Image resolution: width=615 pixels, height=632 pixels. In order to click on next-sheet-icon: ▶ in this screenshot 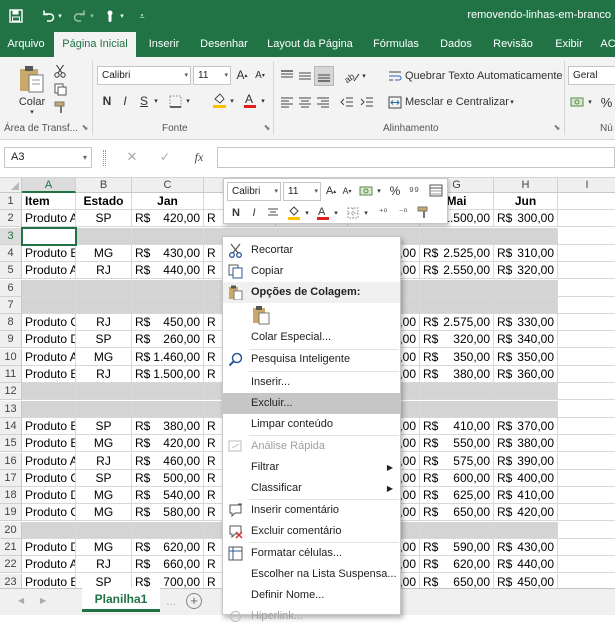, I will do `click(43, 600)`.